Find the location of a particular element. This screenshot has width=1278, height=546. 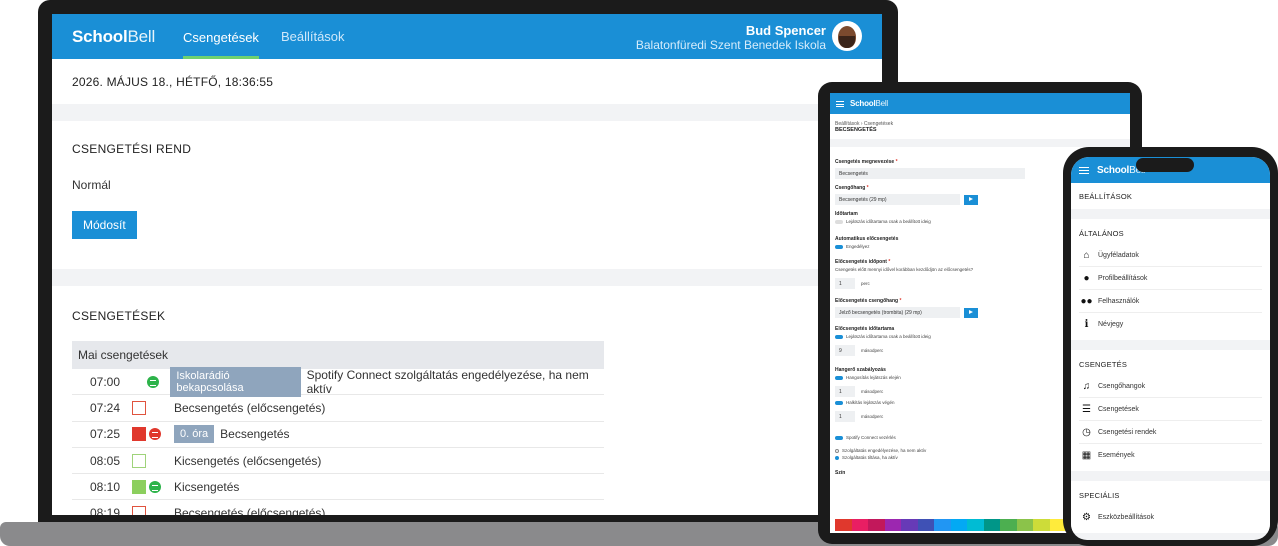

table-row: 08:19 Becsengetés (előcsengetés) is located at coordinates (338, 507).